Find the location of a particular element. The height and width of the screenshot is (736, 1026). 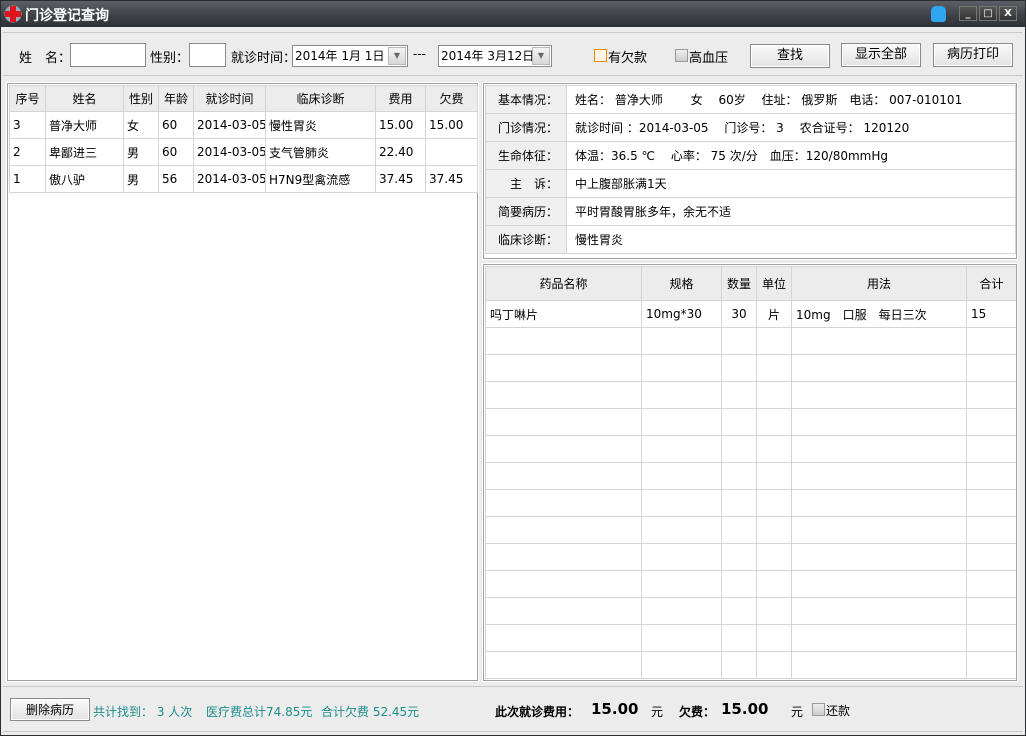

column-header: 序号 is located at coordinates (27, 98).